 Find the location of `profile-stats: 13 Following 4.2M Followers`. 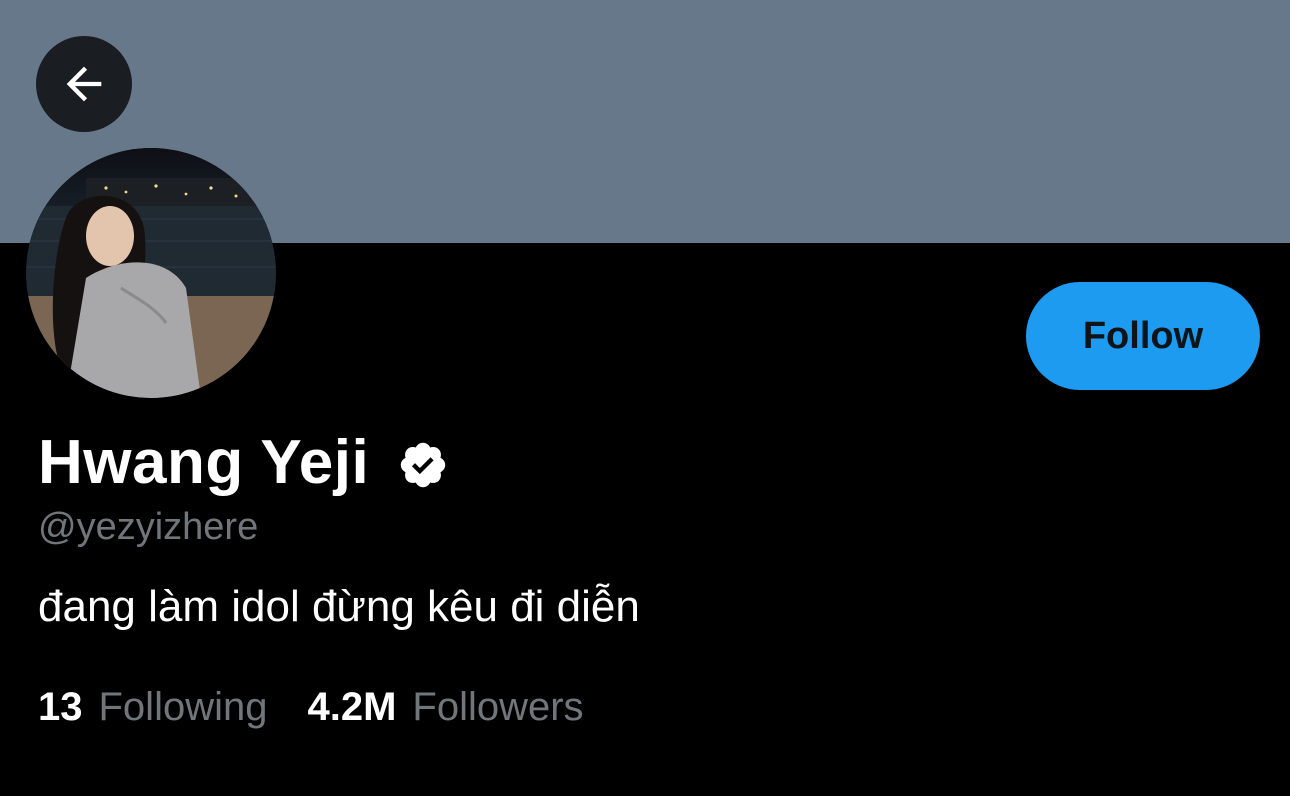

profile-stats: 13 Following 4.2M Followers is located at coordinates (311, 707).